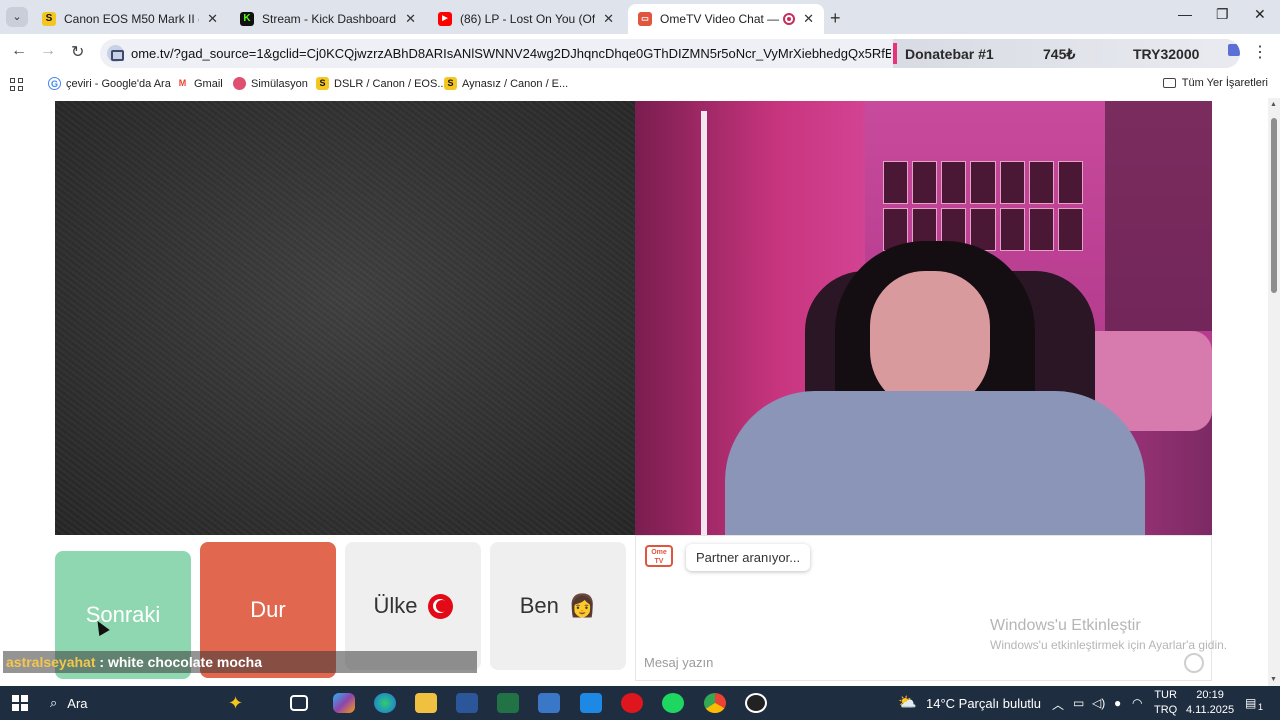 The image size is (1280, 720). What do you see at coordinates (51, 662) in the screenshot?
I see `chat-username: astralseyahat` at bounding box center [51, 662].